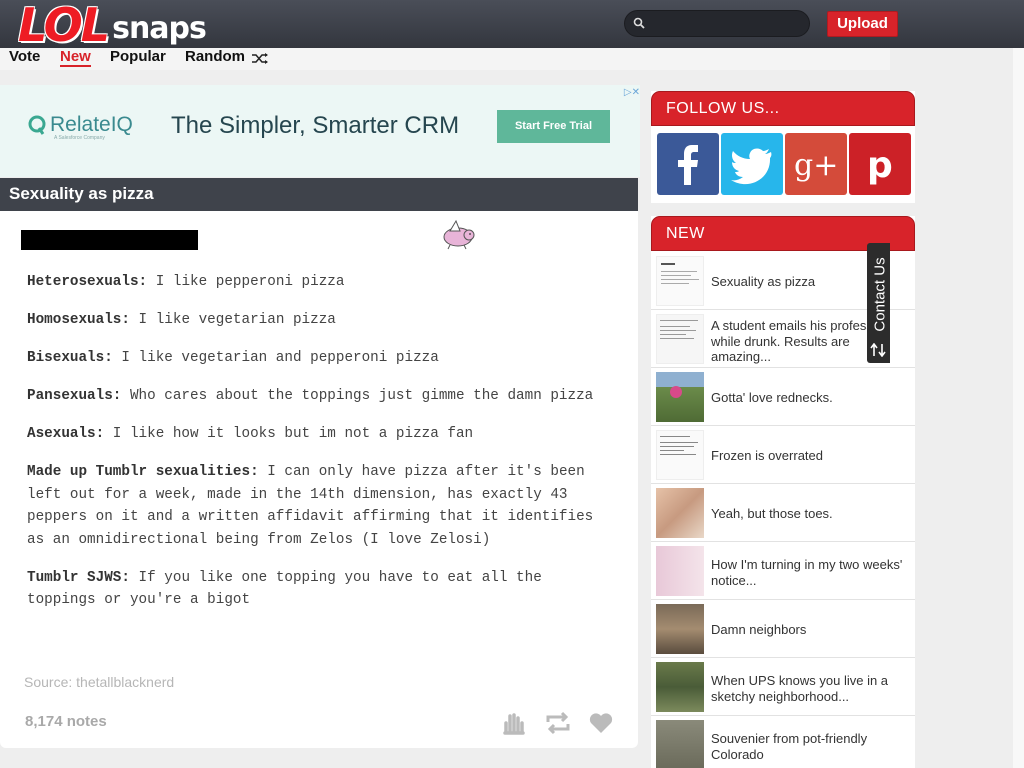 The width and height of the screenshot is (1024, 768). I want to click on ad-brand: RelateIQ, so click(91, 124).